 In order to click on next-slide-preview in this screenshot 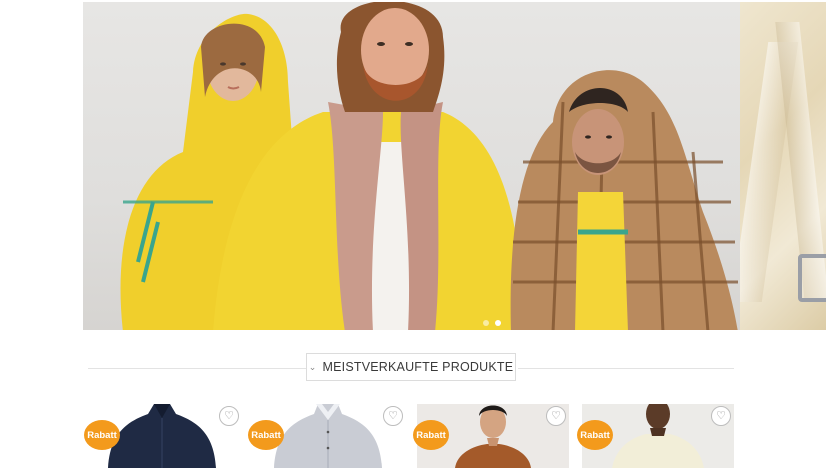, I will do `click(783, 166)`.